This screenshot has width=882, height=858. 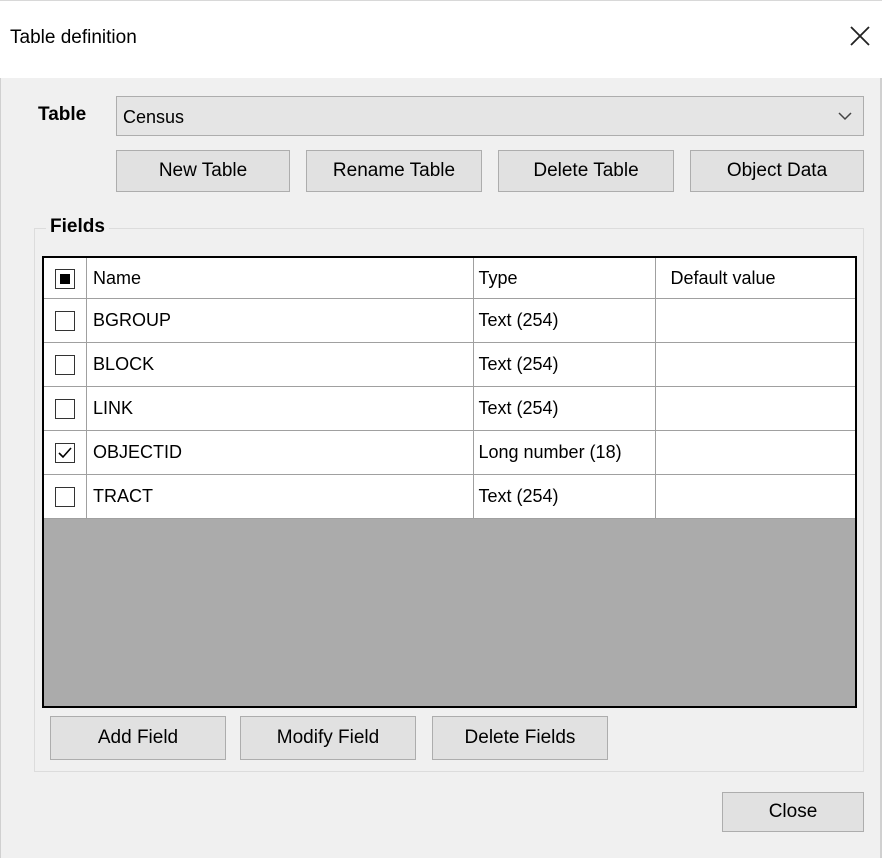 I want to click on delete-fields-button: Delete Fields, so click(x=520, y=738).